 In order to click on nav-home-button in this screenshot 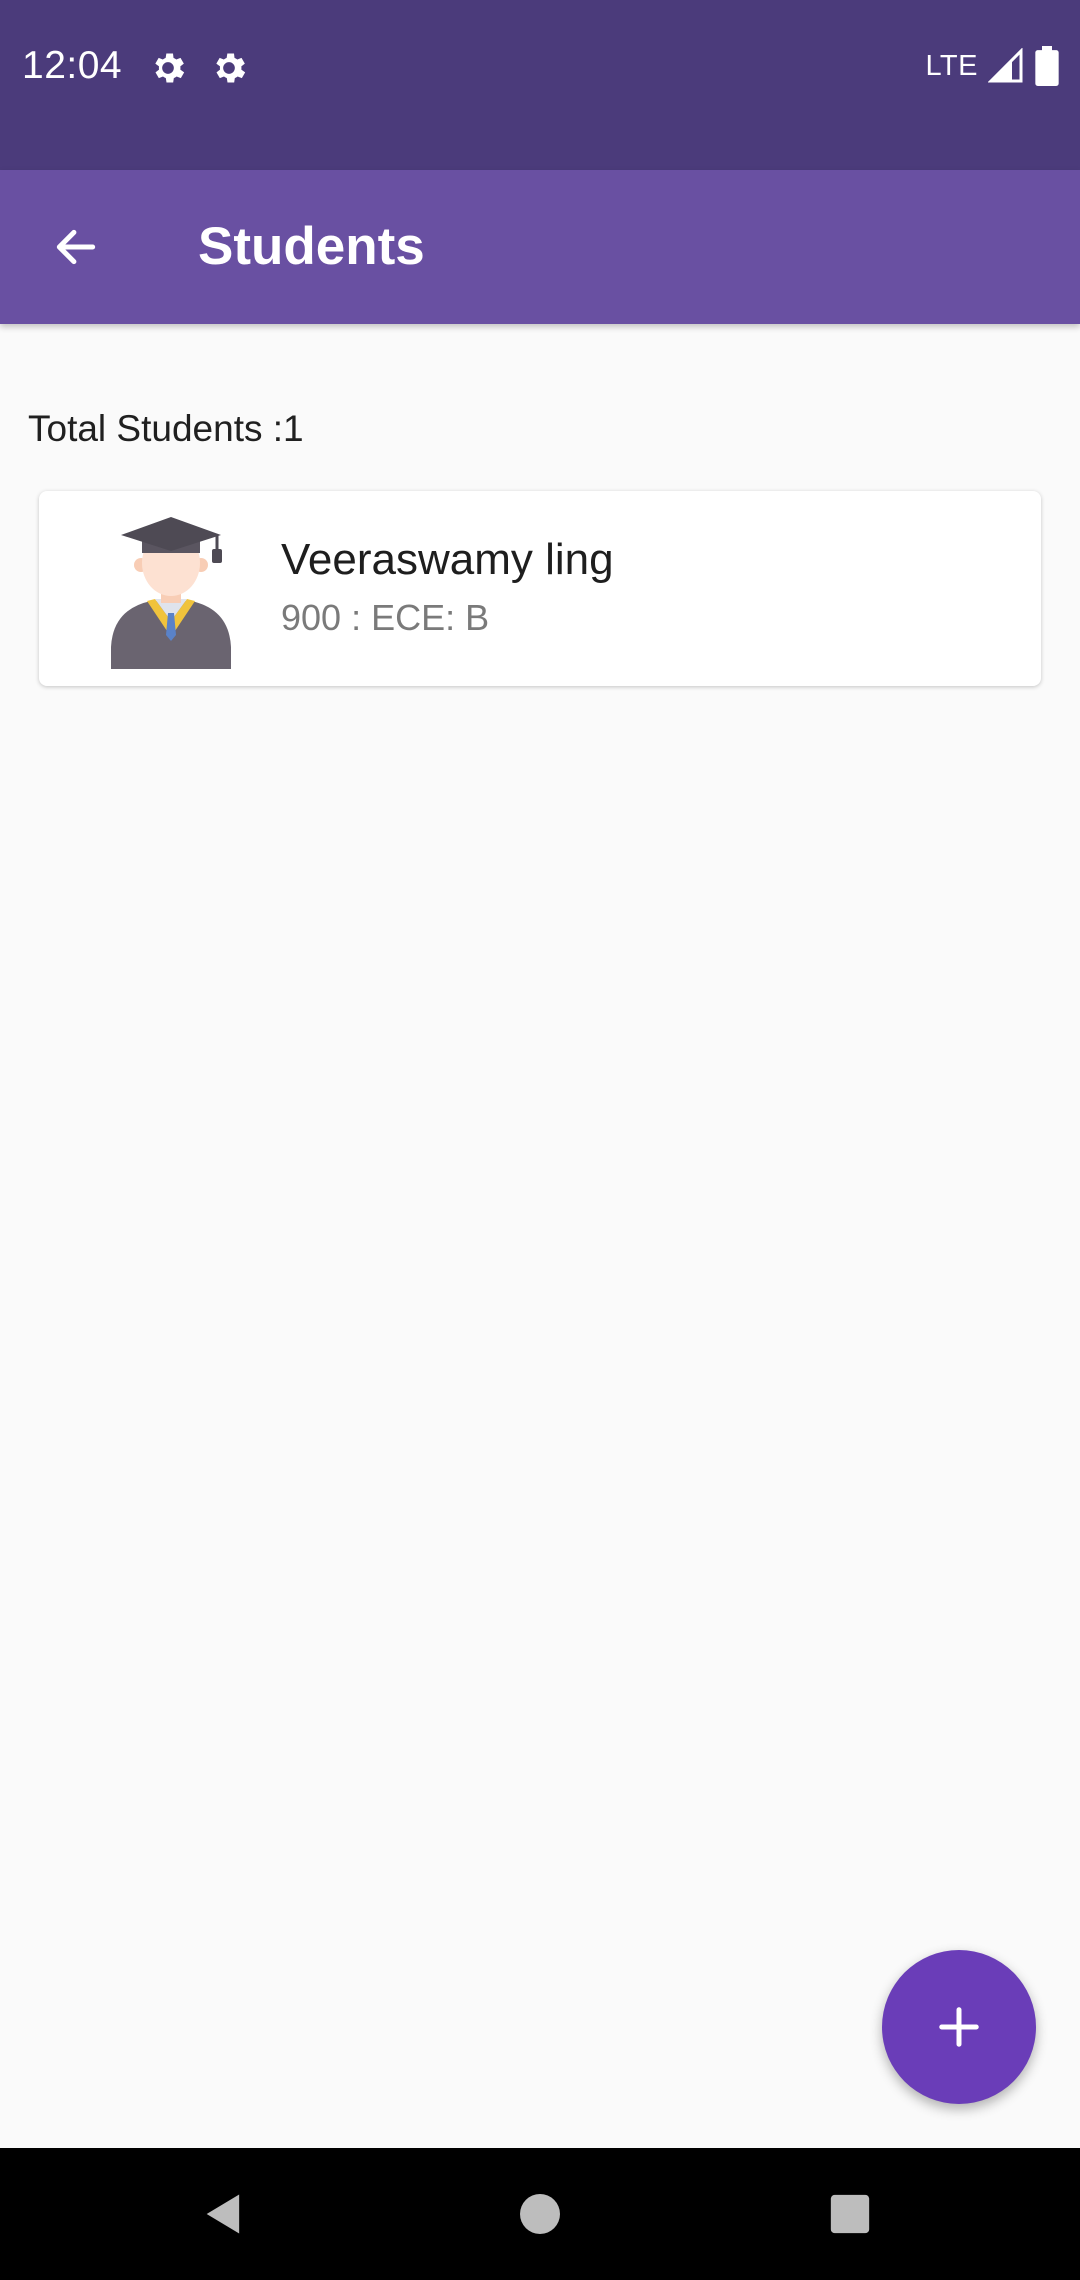, I will do `click(540, 2214)`.